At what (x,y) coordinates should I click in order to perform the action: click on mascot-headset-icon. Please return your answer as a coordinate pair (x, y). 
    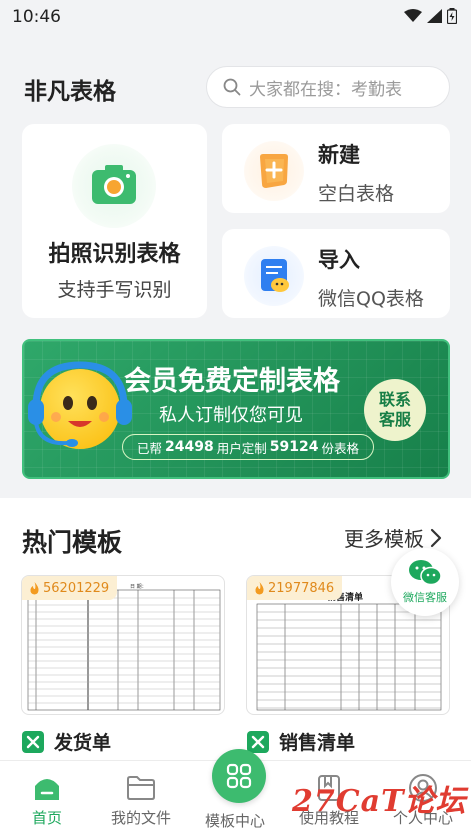
    Looking at the image, I should click on (80, 405).